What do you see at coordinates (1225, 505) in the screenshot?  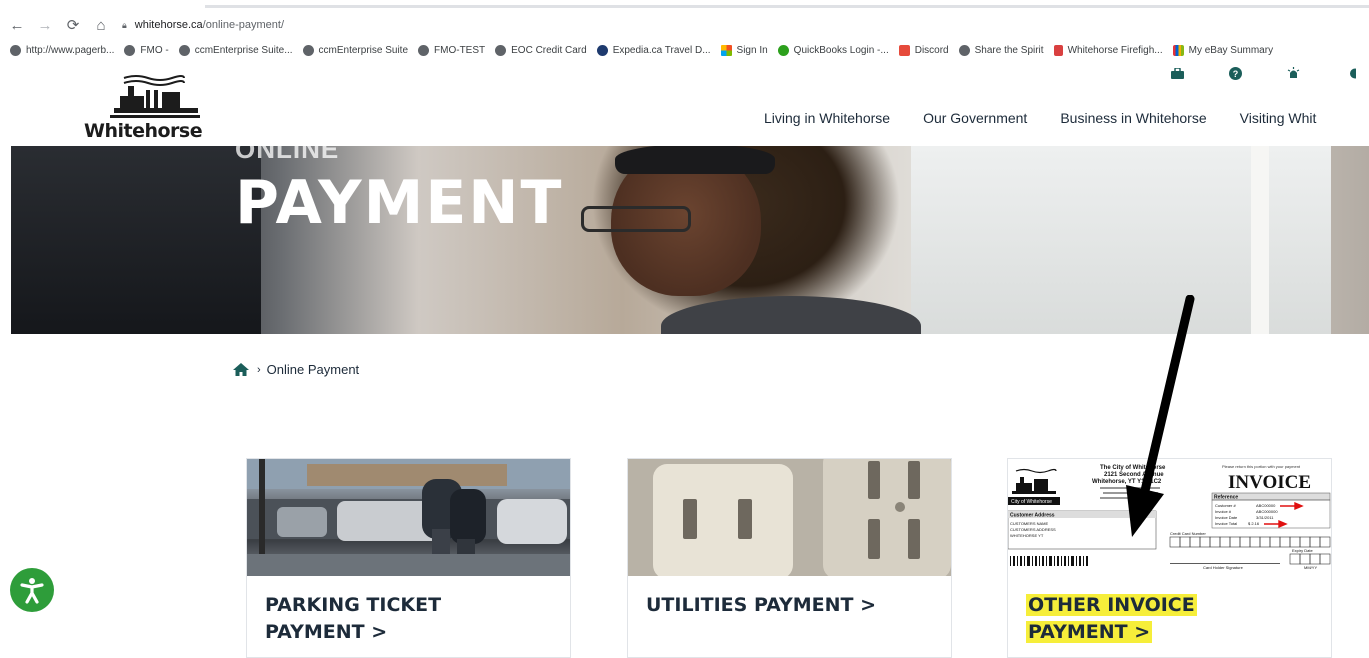 I see `invoice-field-label: Customer #` at bounding box center [1225, 505].